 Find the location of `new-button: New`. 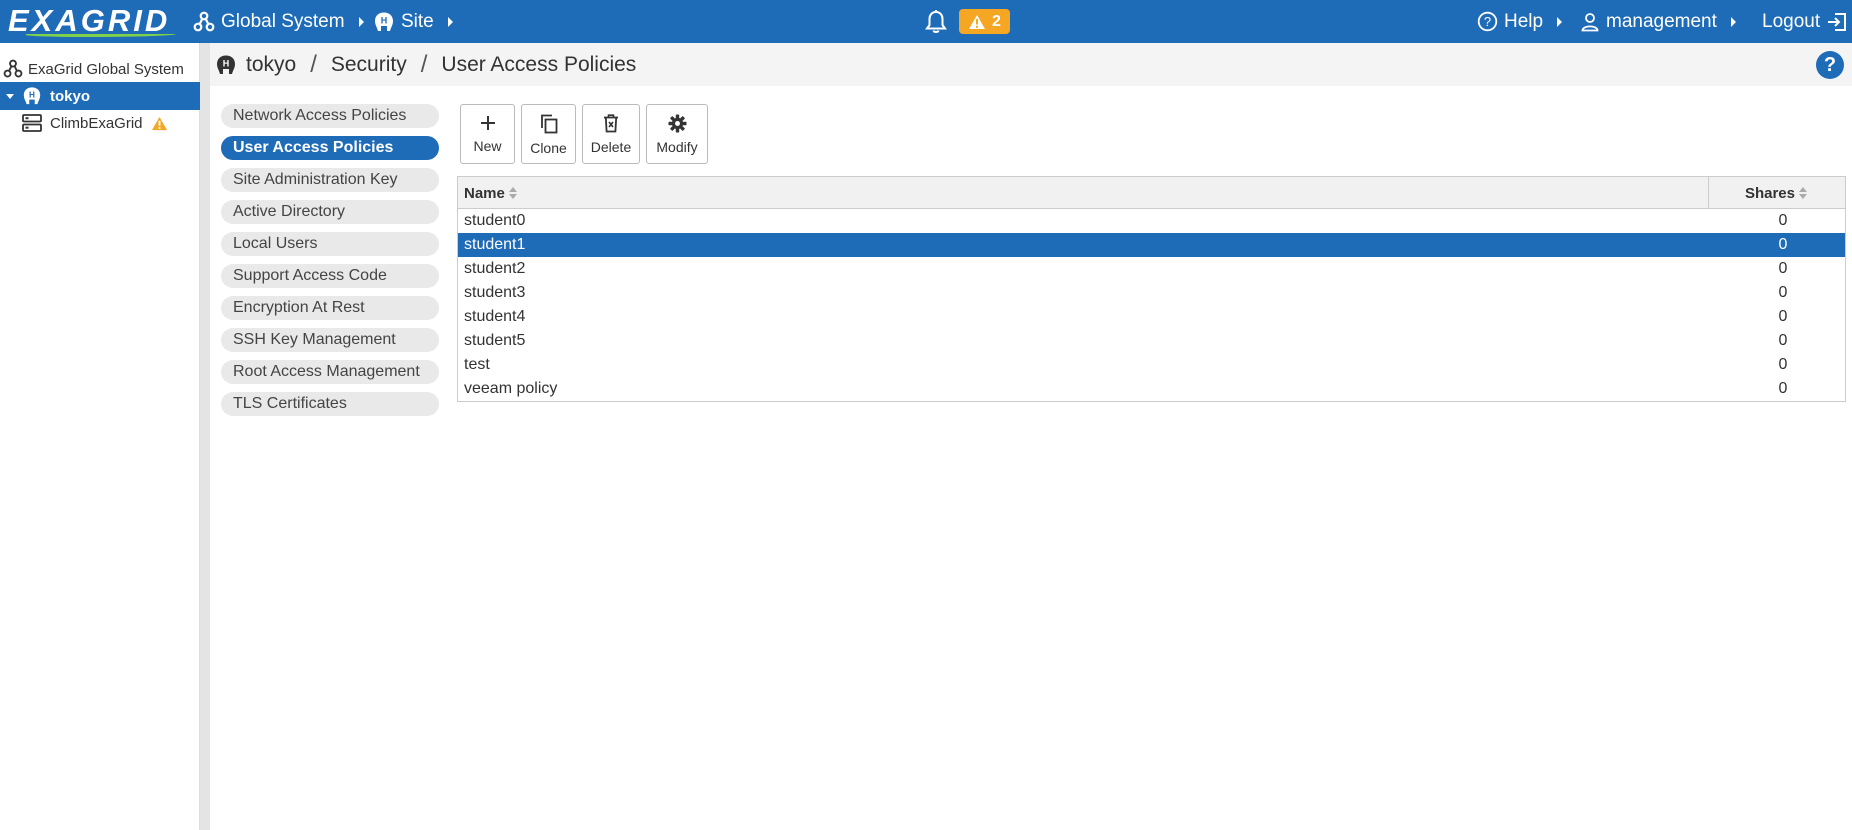

new-button: New is located at coordinates (487, 134).